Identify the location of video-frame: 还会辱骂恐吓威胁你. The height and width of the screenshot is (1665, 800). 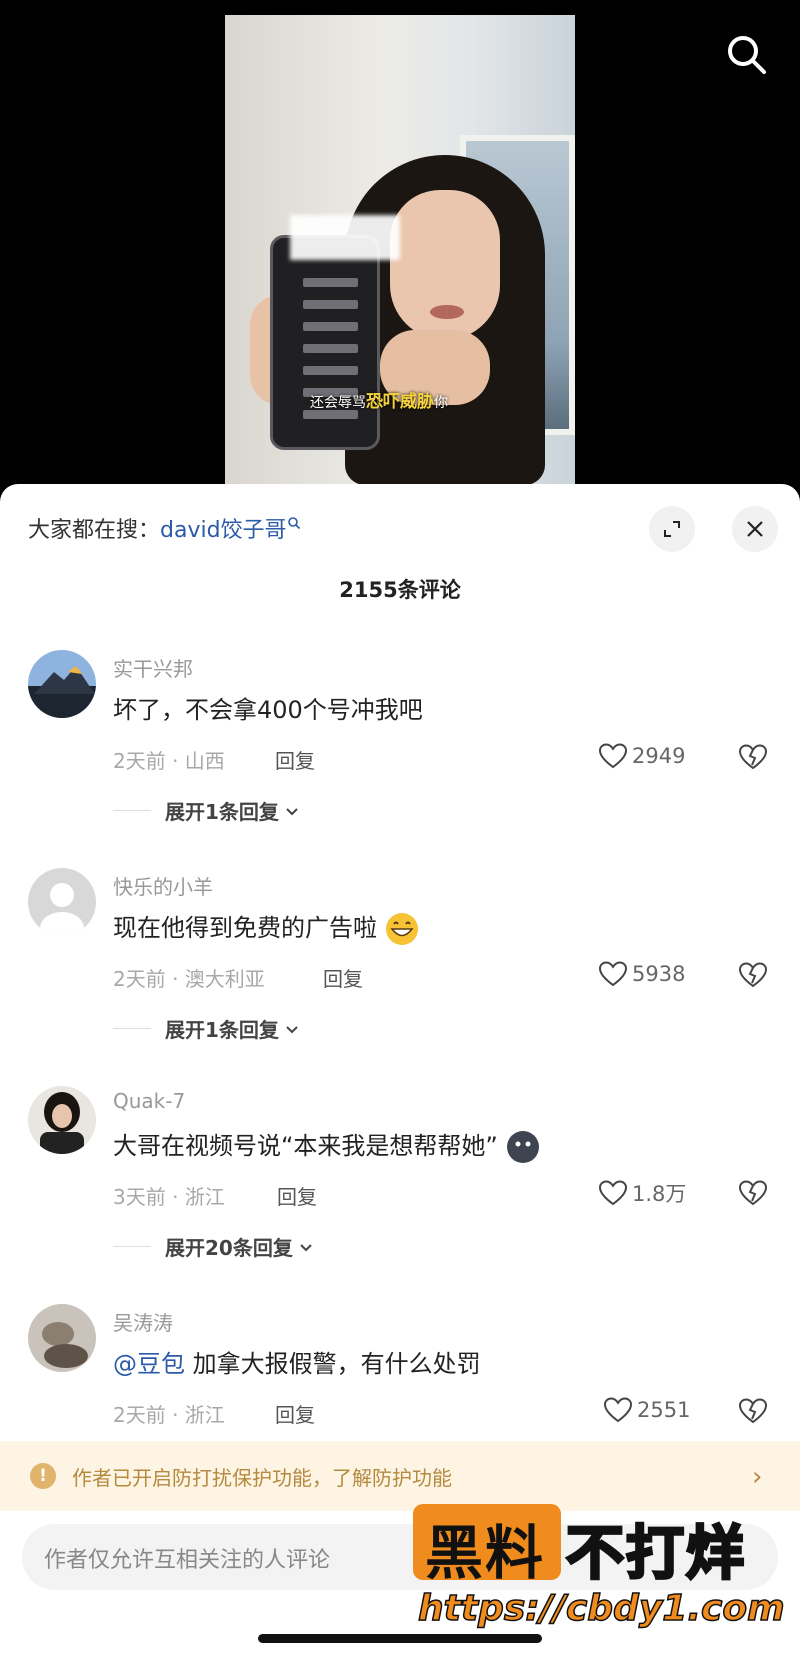
(400, 250).